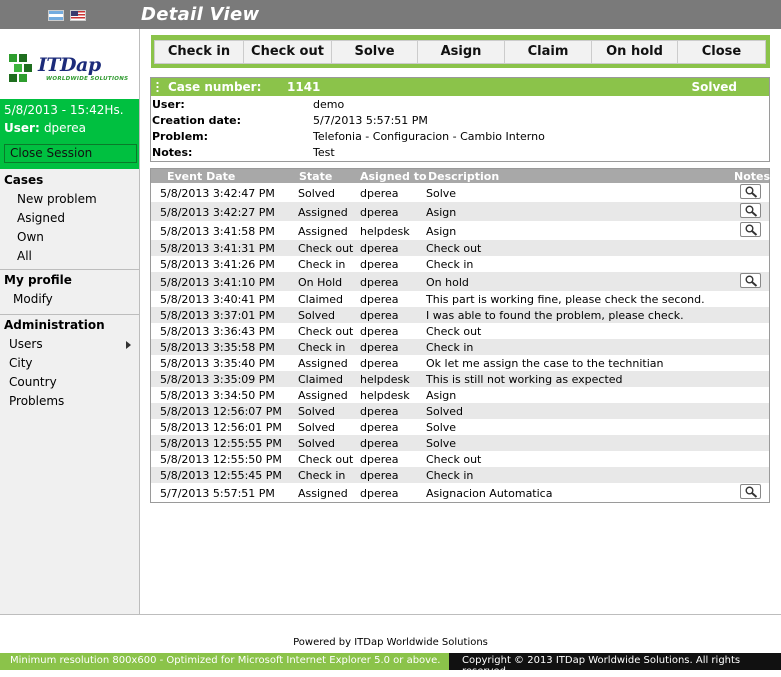 This screenshot has height=677, width=781. Describe the element at coordinates (374, 52) in the screenshot. I see `solve-button: Solve` at that location.